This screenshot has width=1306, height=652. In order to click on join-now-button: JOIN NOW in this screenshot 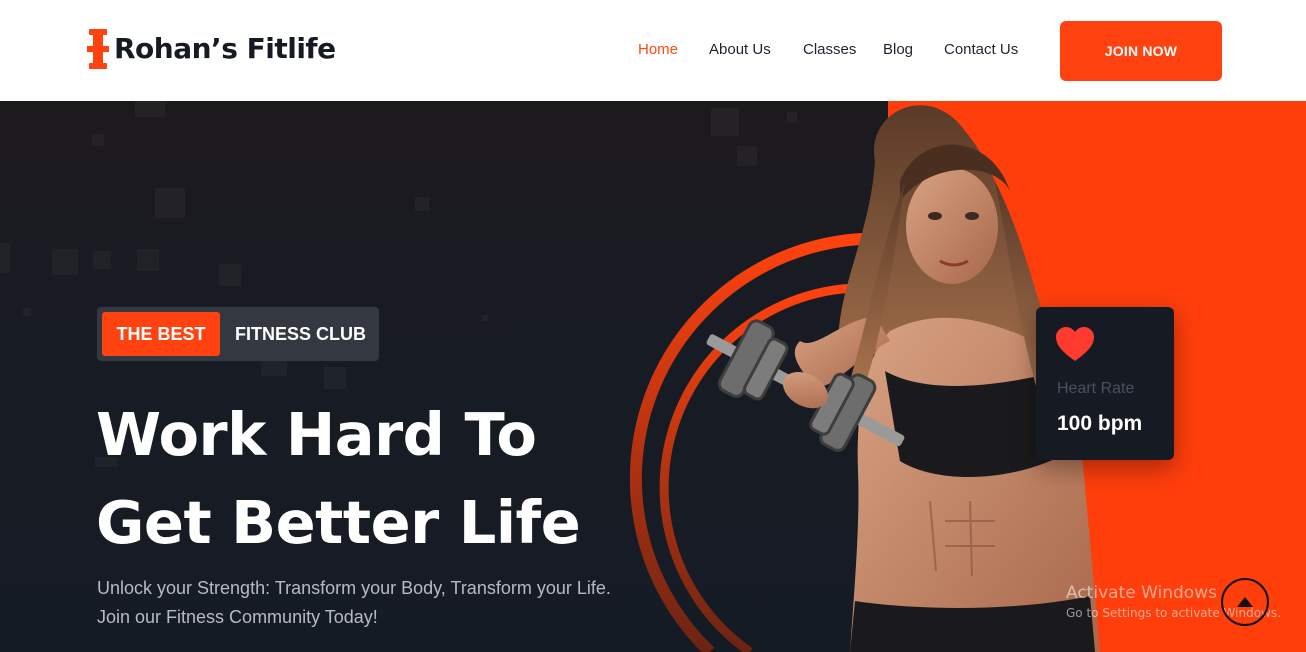, I will do `click(1141, 51)`.